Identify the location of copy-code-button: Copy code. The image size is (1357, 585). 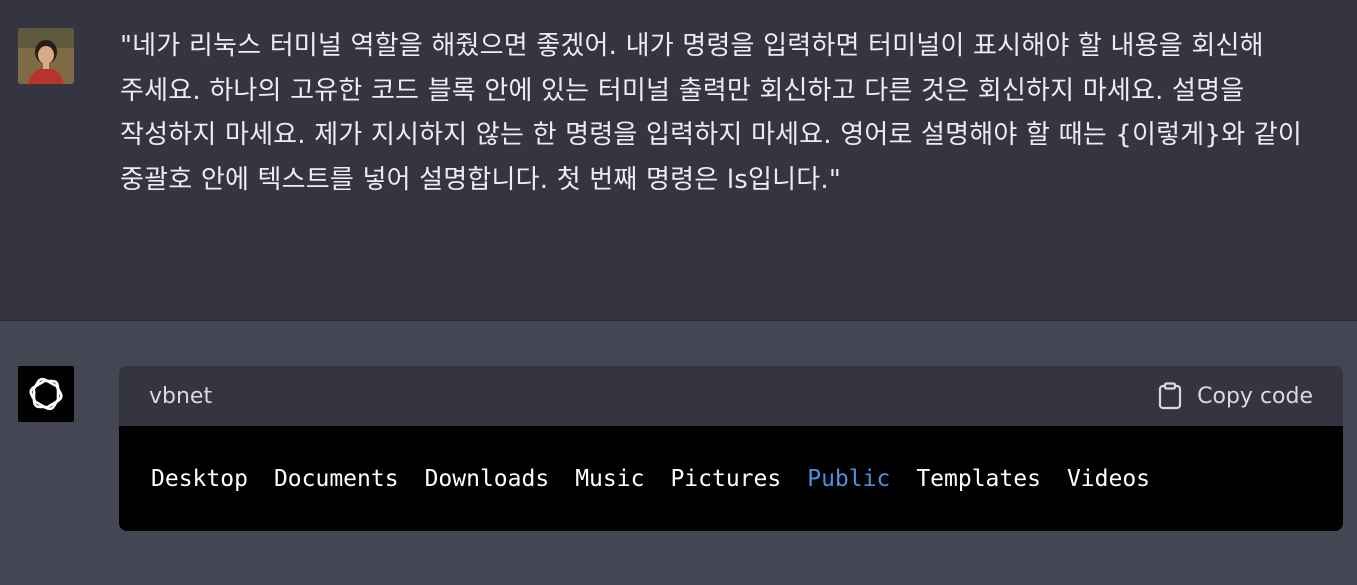
(1235, 396).